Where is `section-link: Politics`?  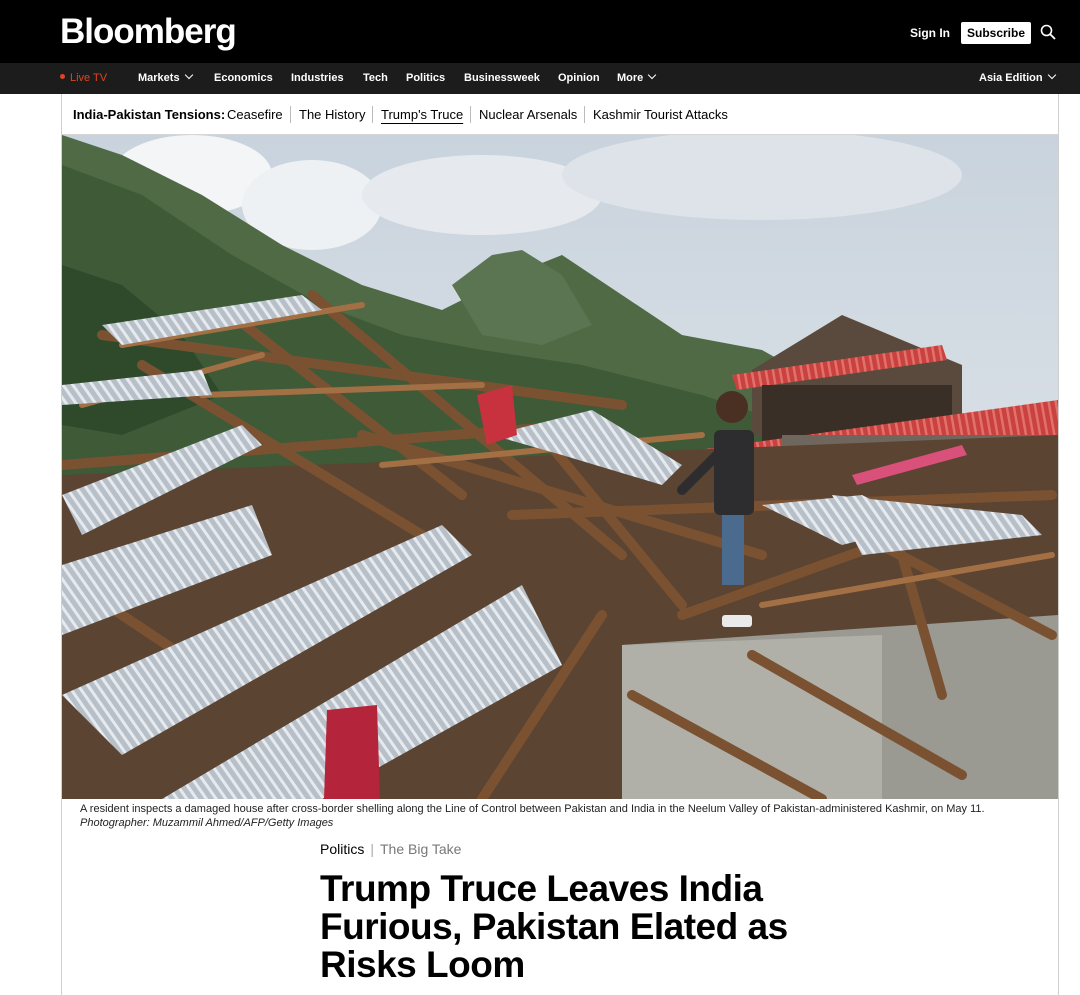
section-link: Politics is located at coordinates (342, 849).